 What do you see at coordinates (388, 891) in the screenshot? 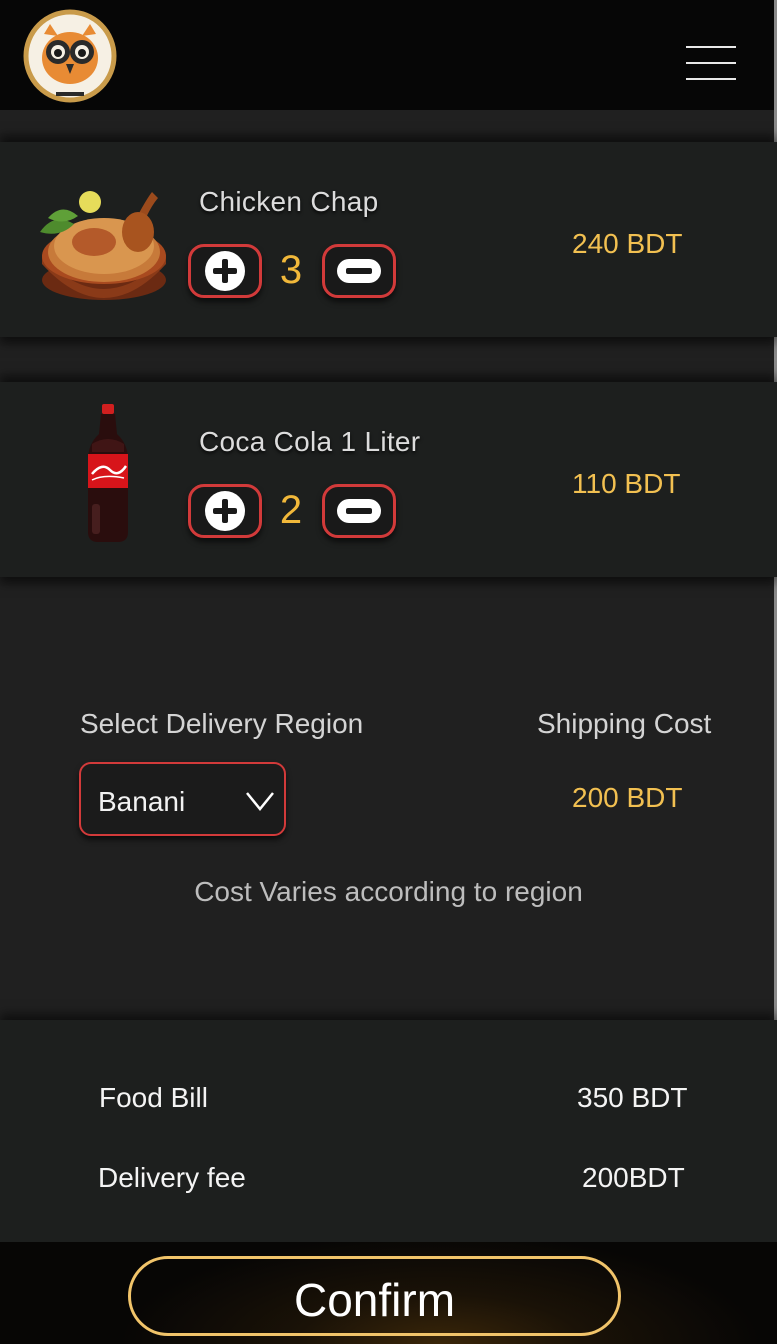
I see `region-cost-note: Cost Varies according to region` at bounding box center [388, 891].